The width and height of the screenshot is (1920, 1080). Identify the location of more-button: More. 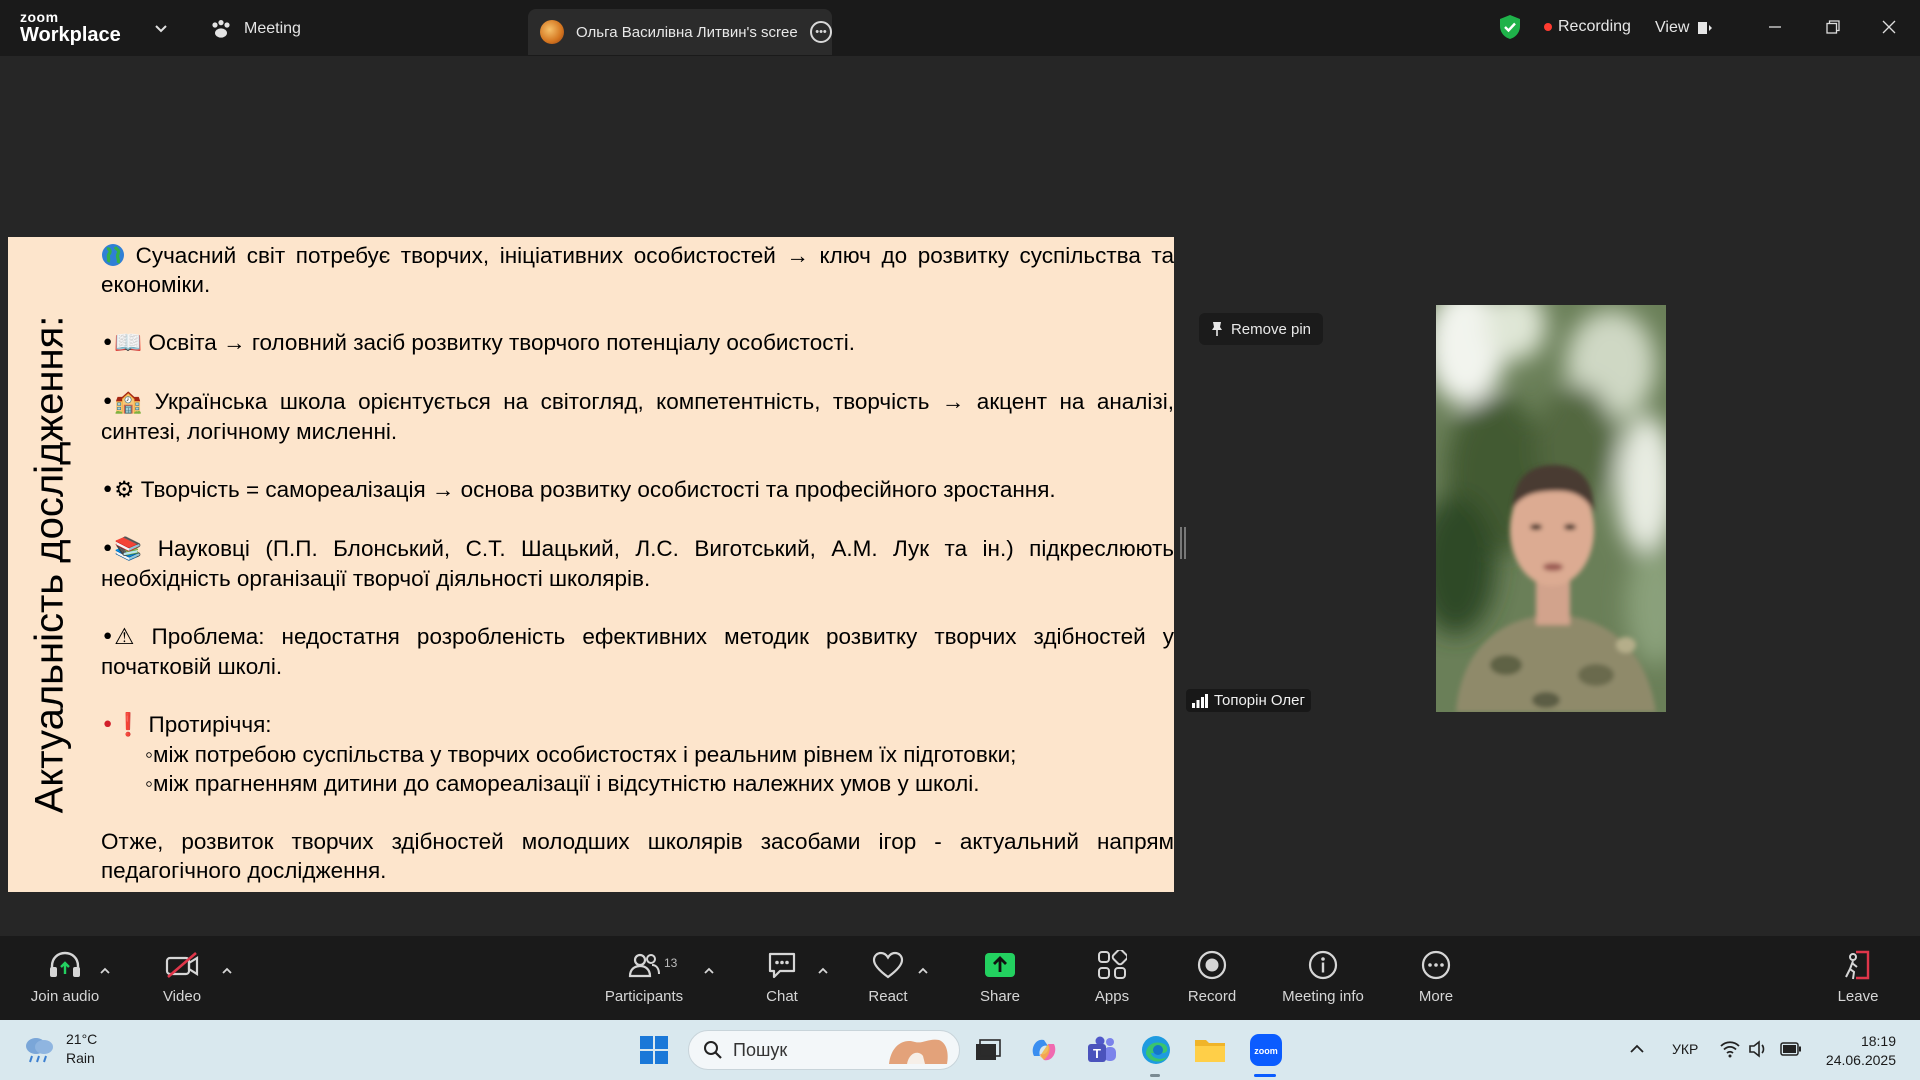
(1436, 981).